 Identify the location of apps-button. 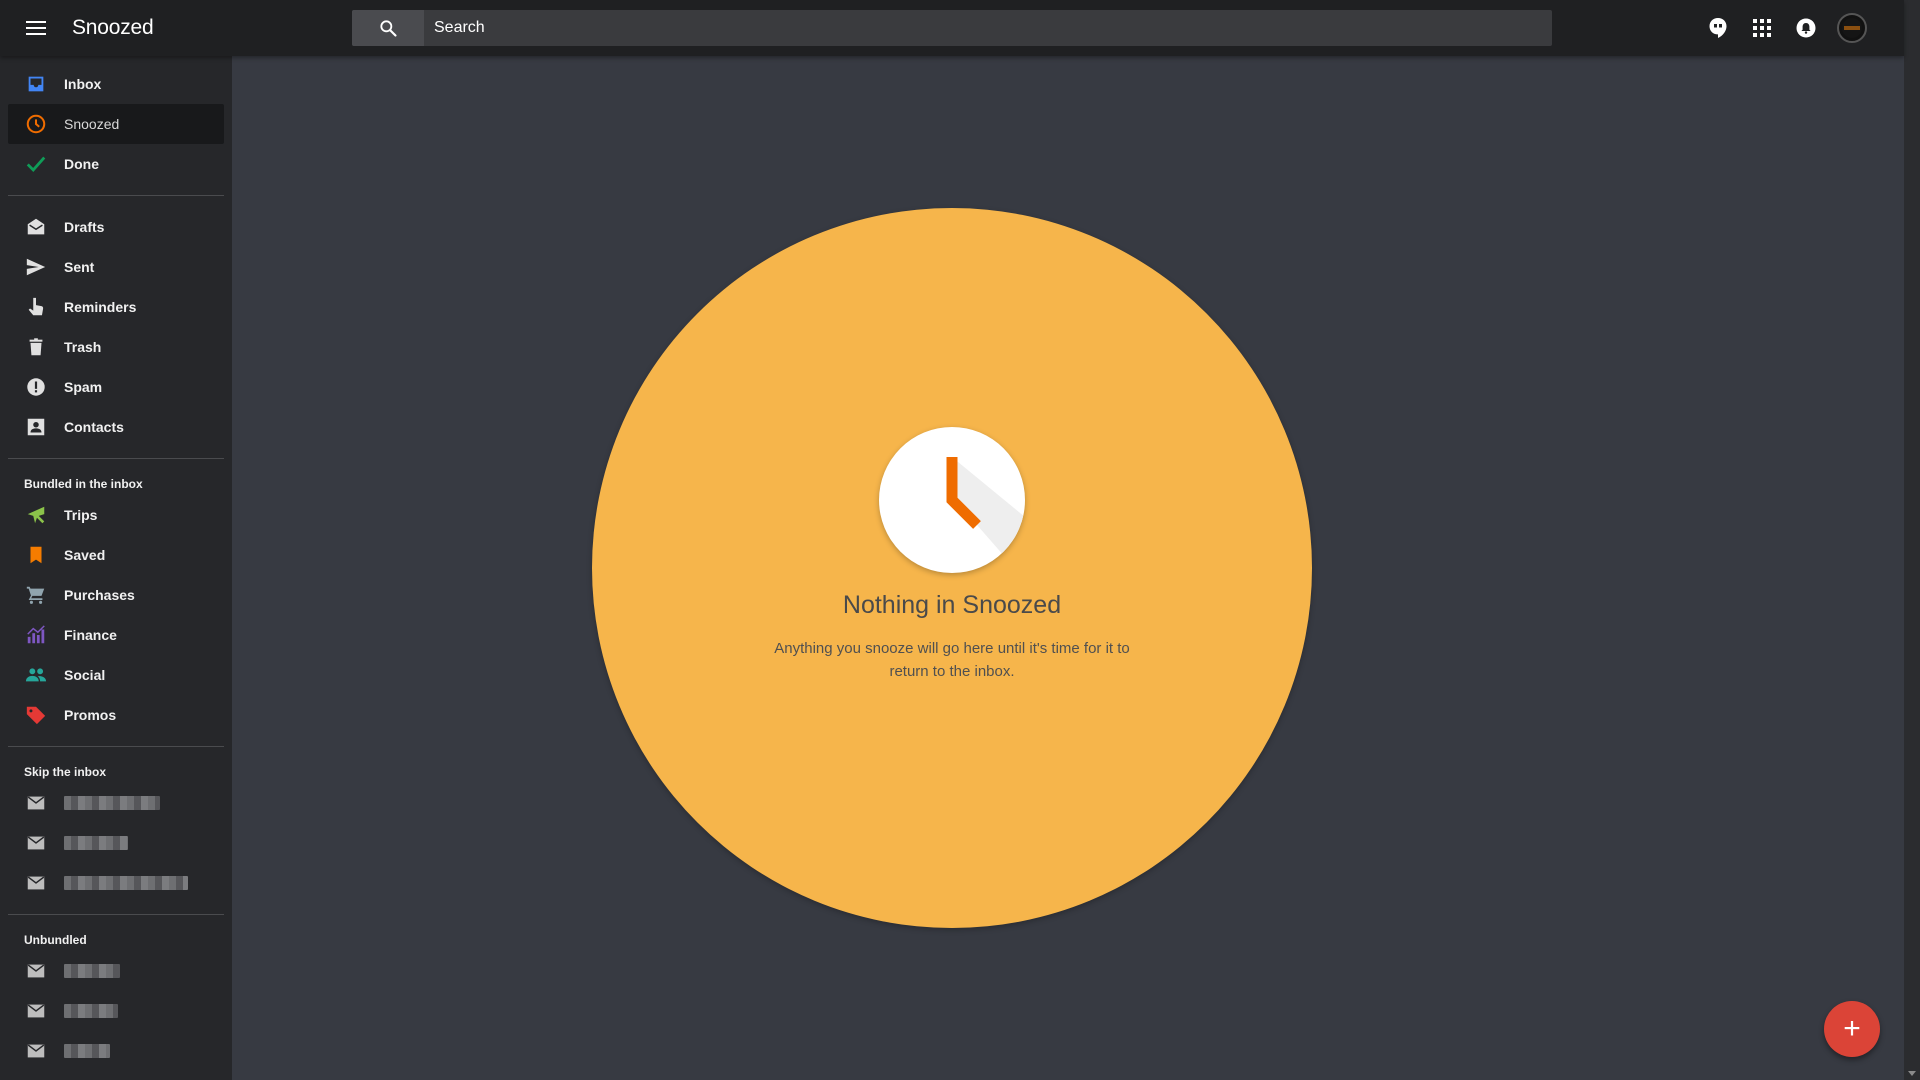
(1762, 28).